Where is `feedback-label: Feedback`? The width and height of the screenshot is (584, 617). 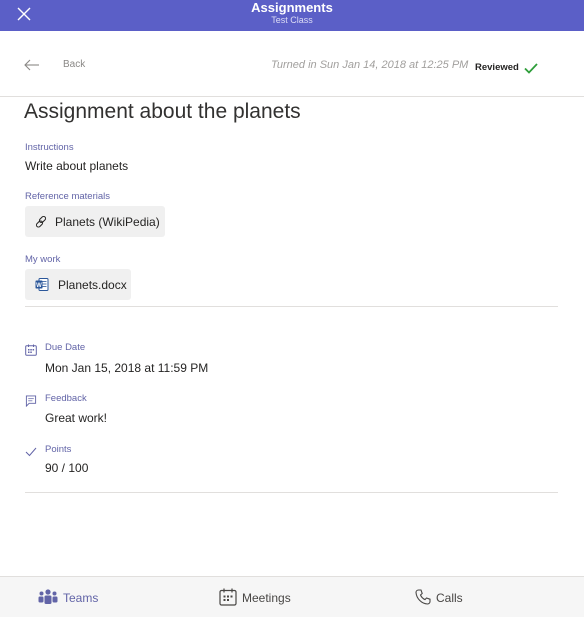
feedback-label: Feedback is located at coordinates (66, 398).